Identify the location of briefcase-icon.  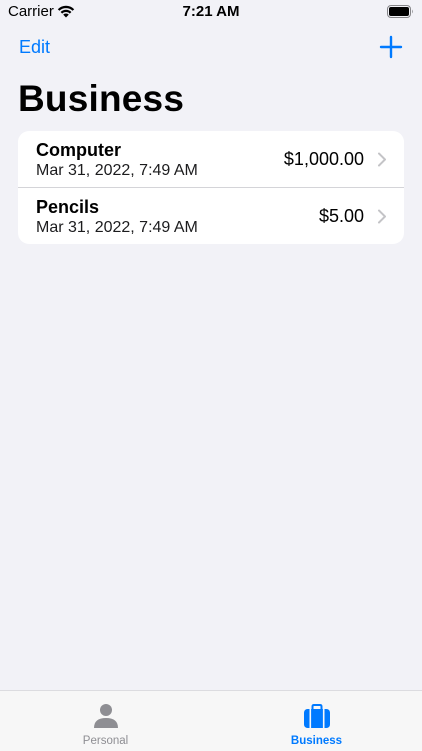
(316, 716).